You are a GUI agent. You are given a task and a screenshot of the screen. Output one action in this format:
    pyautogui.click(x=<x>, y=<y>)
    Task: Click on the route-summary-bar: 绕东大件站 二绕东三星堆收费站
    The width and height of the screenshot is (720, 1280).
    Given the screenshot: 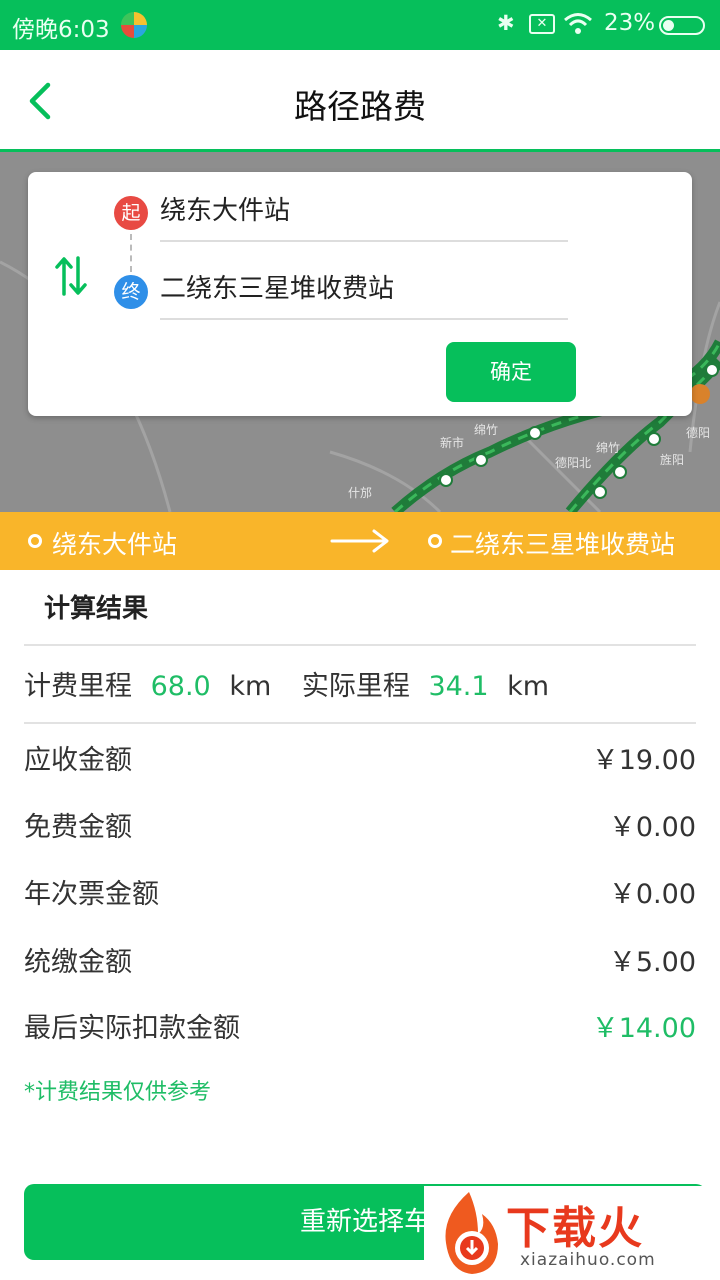 What is the action you would take?
    pyautogui.click(x=360, y=541)
    